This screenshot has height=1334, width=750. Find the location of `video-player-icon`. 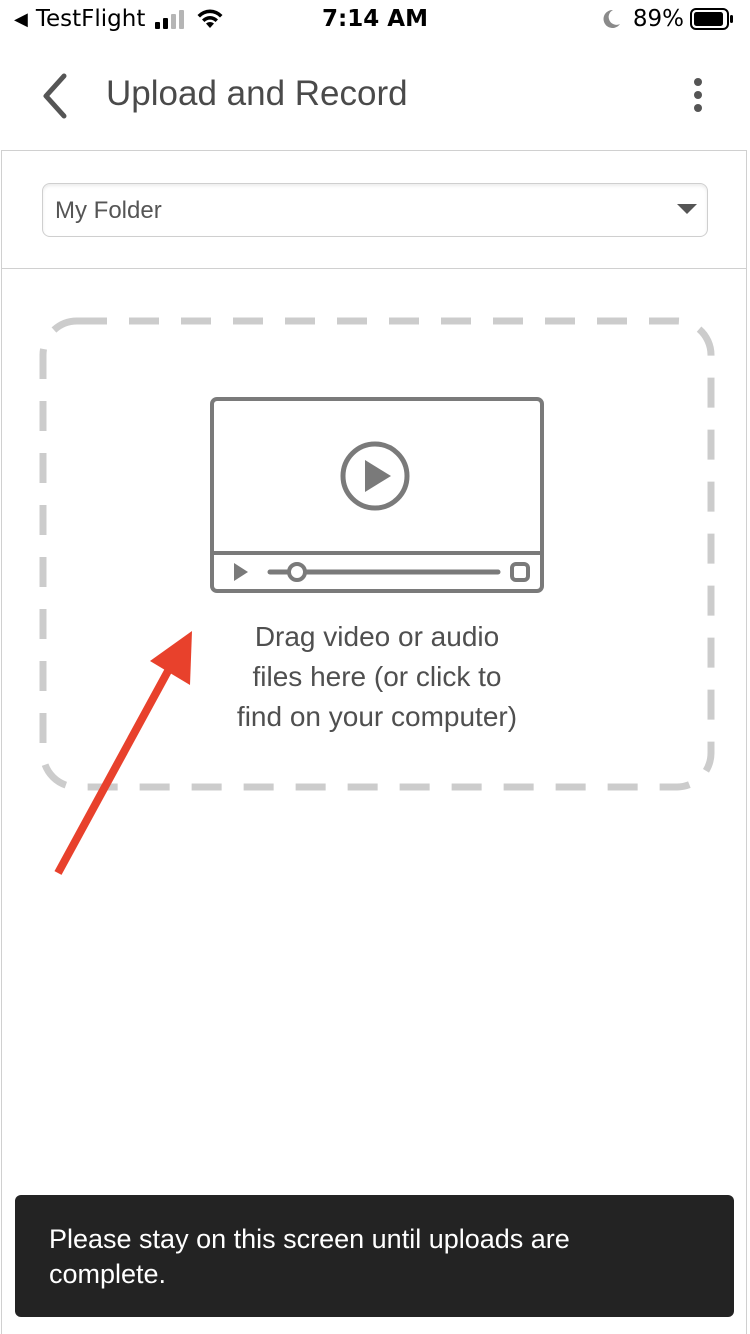

video-player-icon is located at coordinates (377, 495).